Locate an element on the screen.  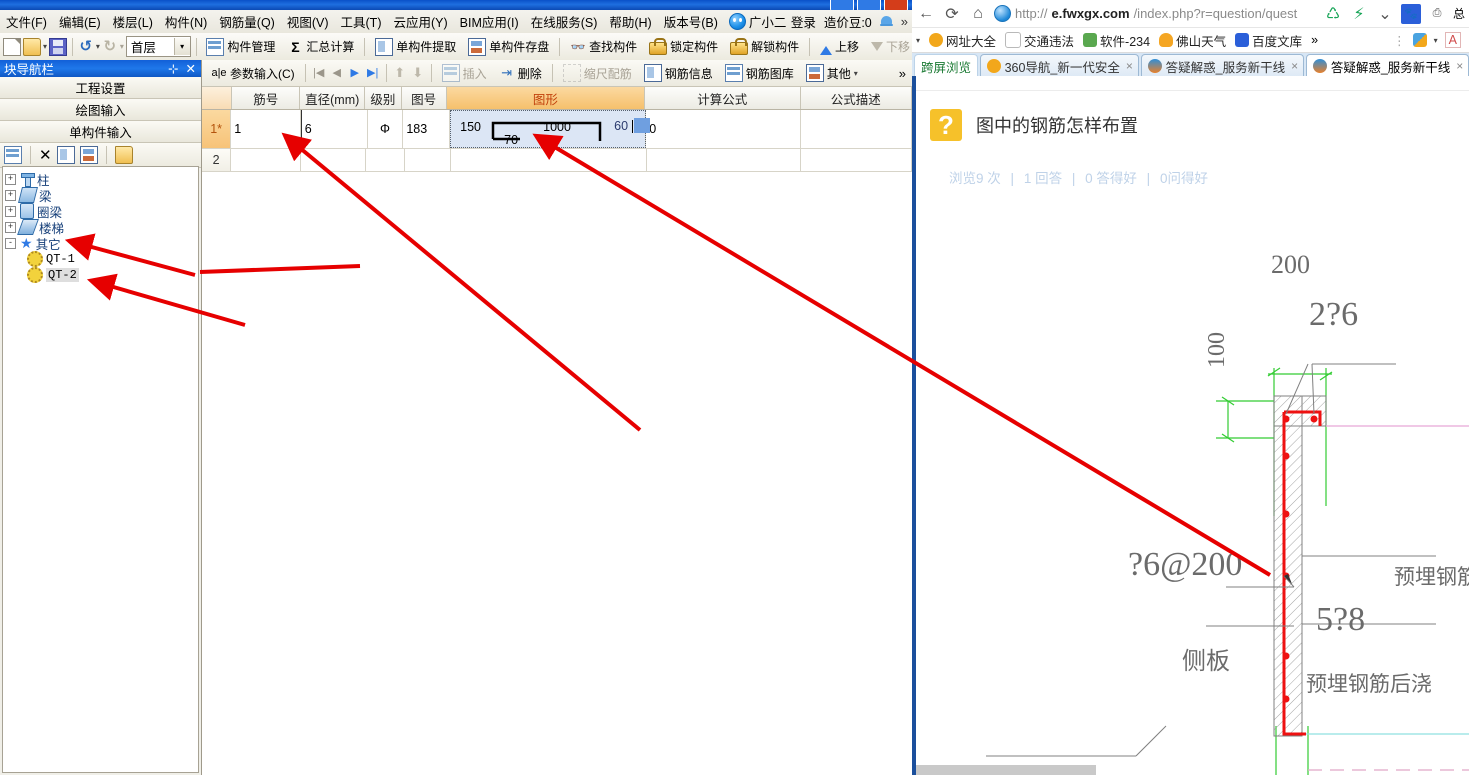
tree-item-qt-1: QT-1 is located at coordinates (101, 259).